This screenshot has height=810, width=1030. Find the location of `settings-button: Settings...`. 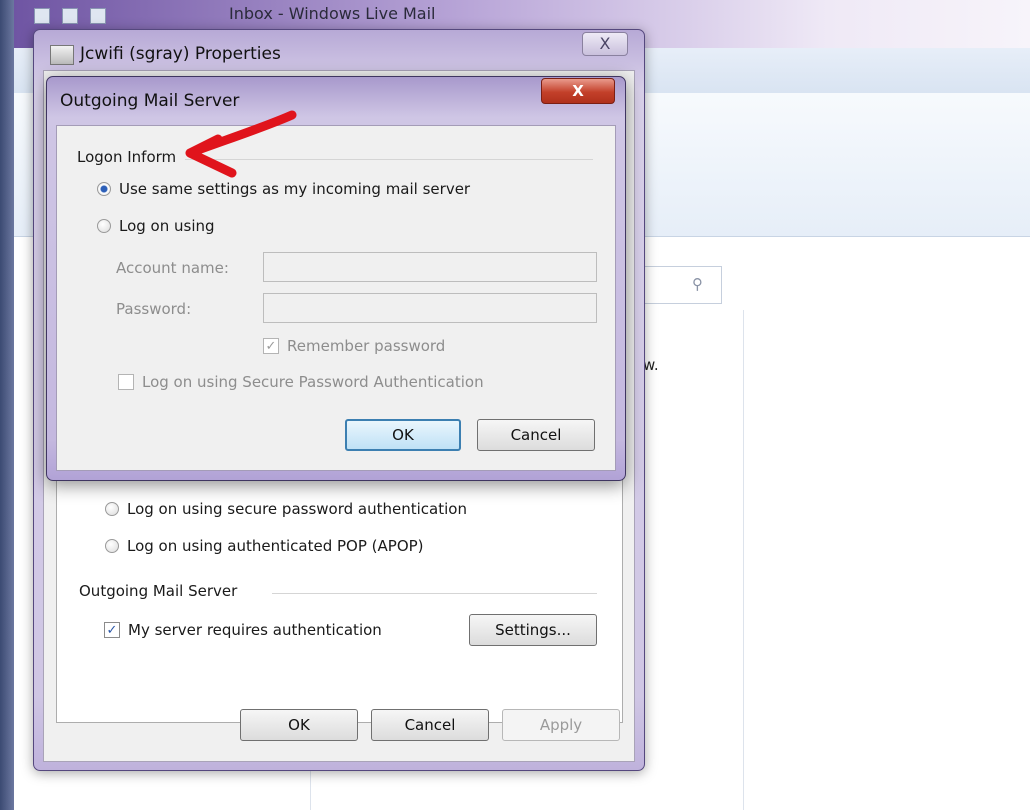

settings-button: Settings... is located at coordinates (533, 630).